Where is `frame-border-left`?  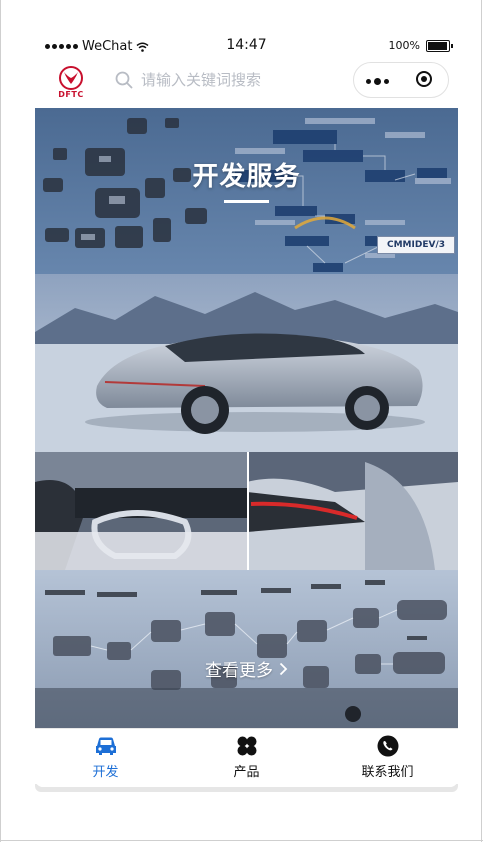
frame-border-left is located at coordinates (0, 421).